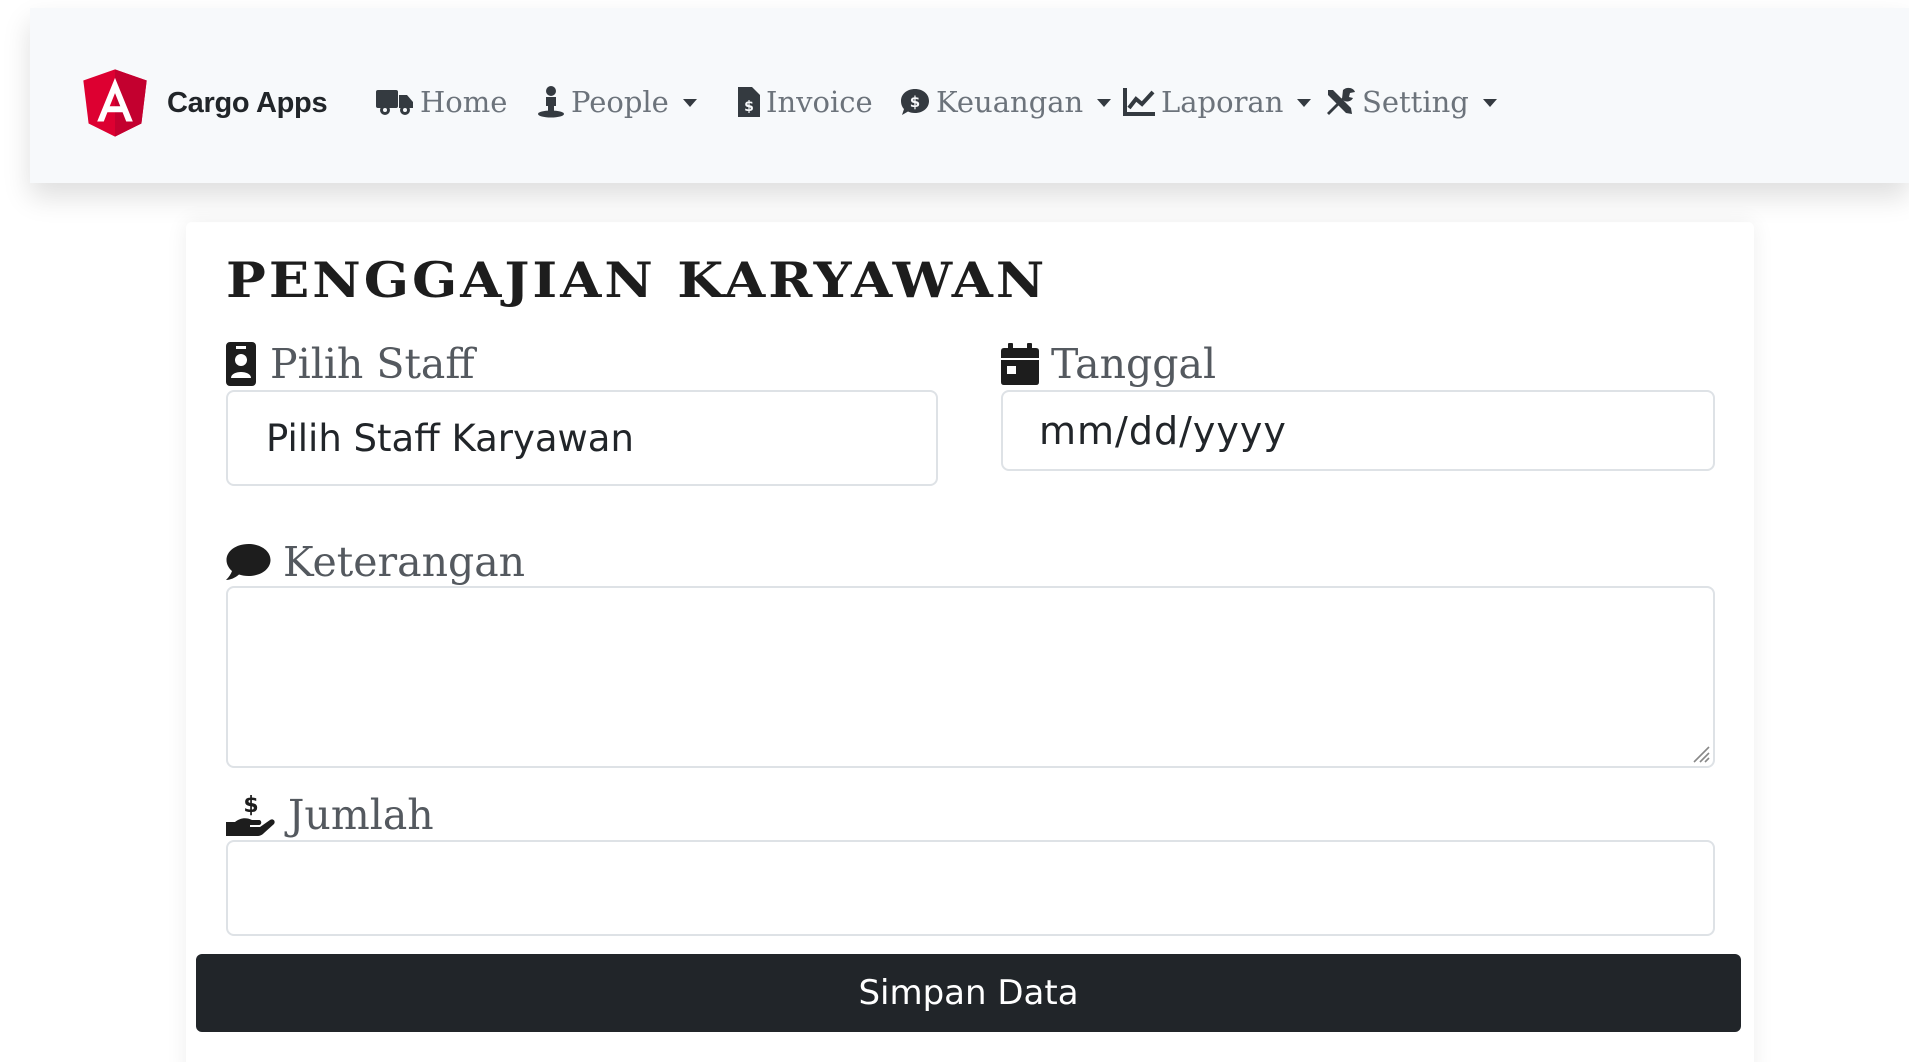 The image size is (1909, 1062). I want to click on hand-holding-usd-icon: $, so click(250, 814).